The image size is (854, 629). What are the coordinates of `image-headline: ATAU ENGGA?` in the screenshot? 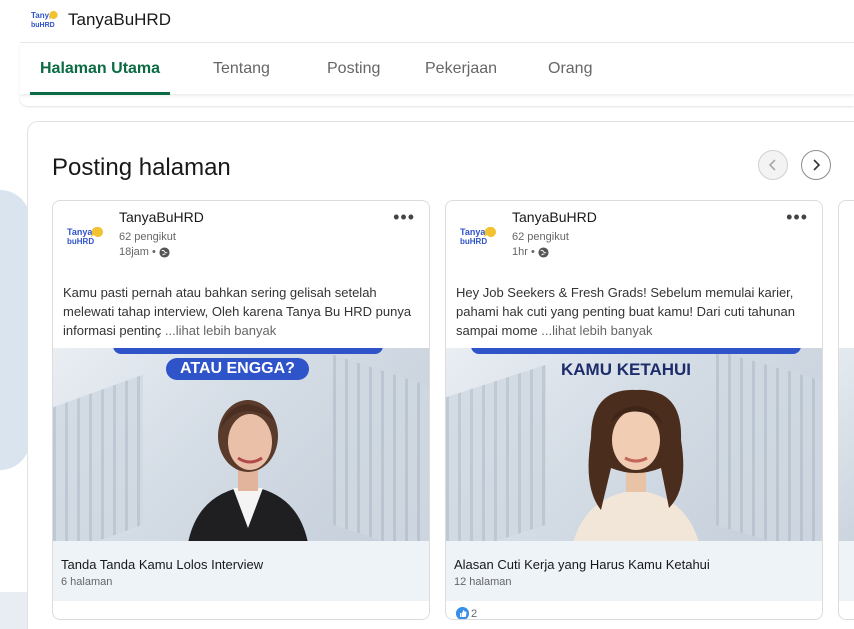 It's located at (237, 369).